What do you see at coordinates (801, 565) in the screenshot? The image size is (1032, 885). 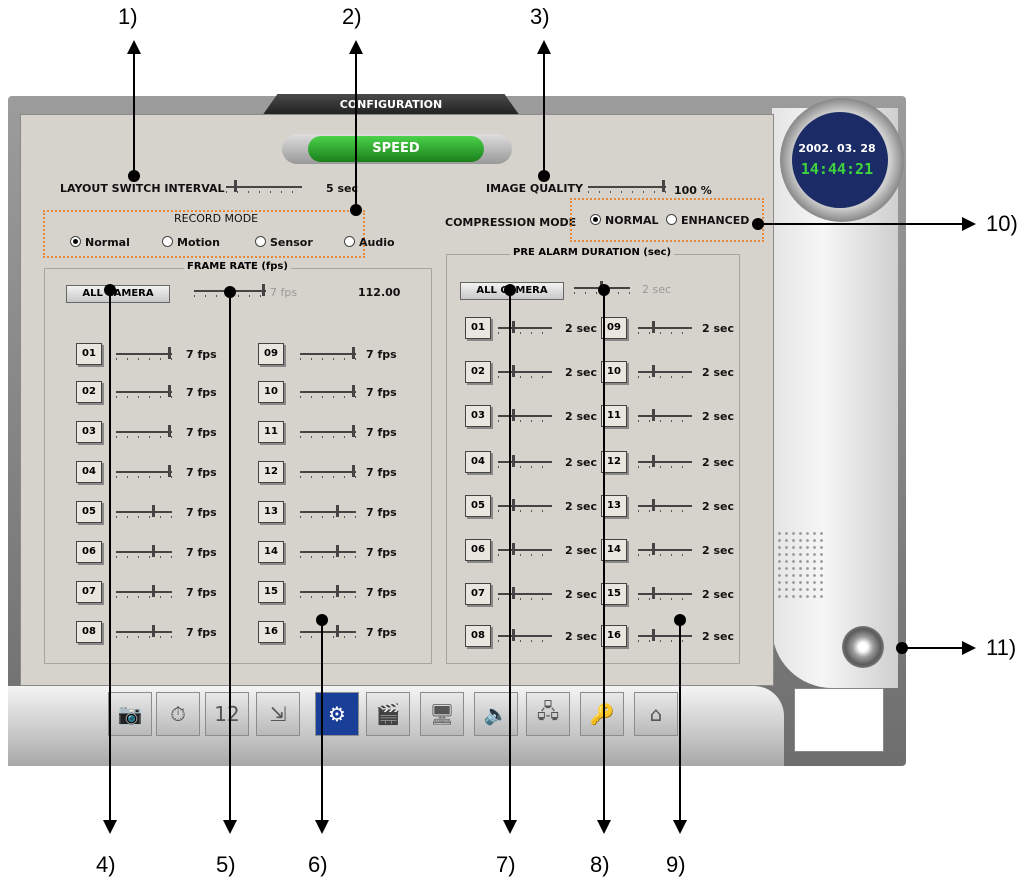 I see `speaker-grille` at bounding box center [801, 565].